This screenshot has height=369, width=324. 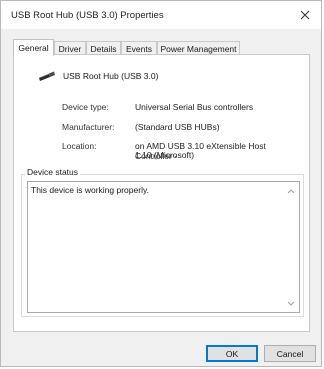 I want to click on ok-button: OK, so click(x=232, y=353).